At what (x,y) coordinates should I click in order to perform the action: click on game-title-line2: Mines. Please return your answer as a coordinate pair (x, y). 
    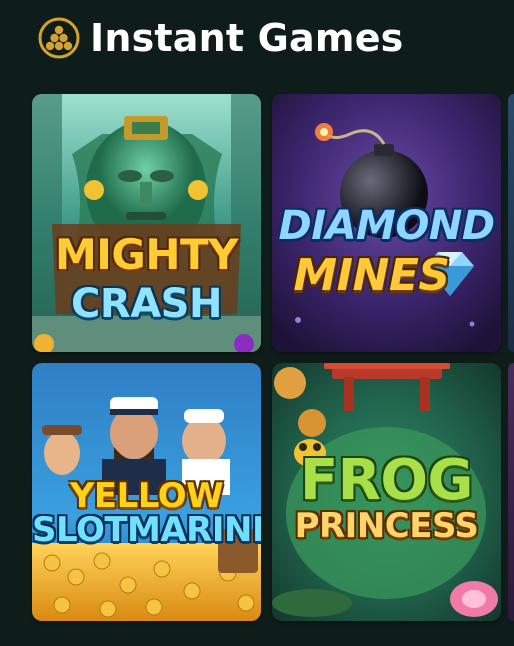
    Looking at the image, I should click on (371, 275).